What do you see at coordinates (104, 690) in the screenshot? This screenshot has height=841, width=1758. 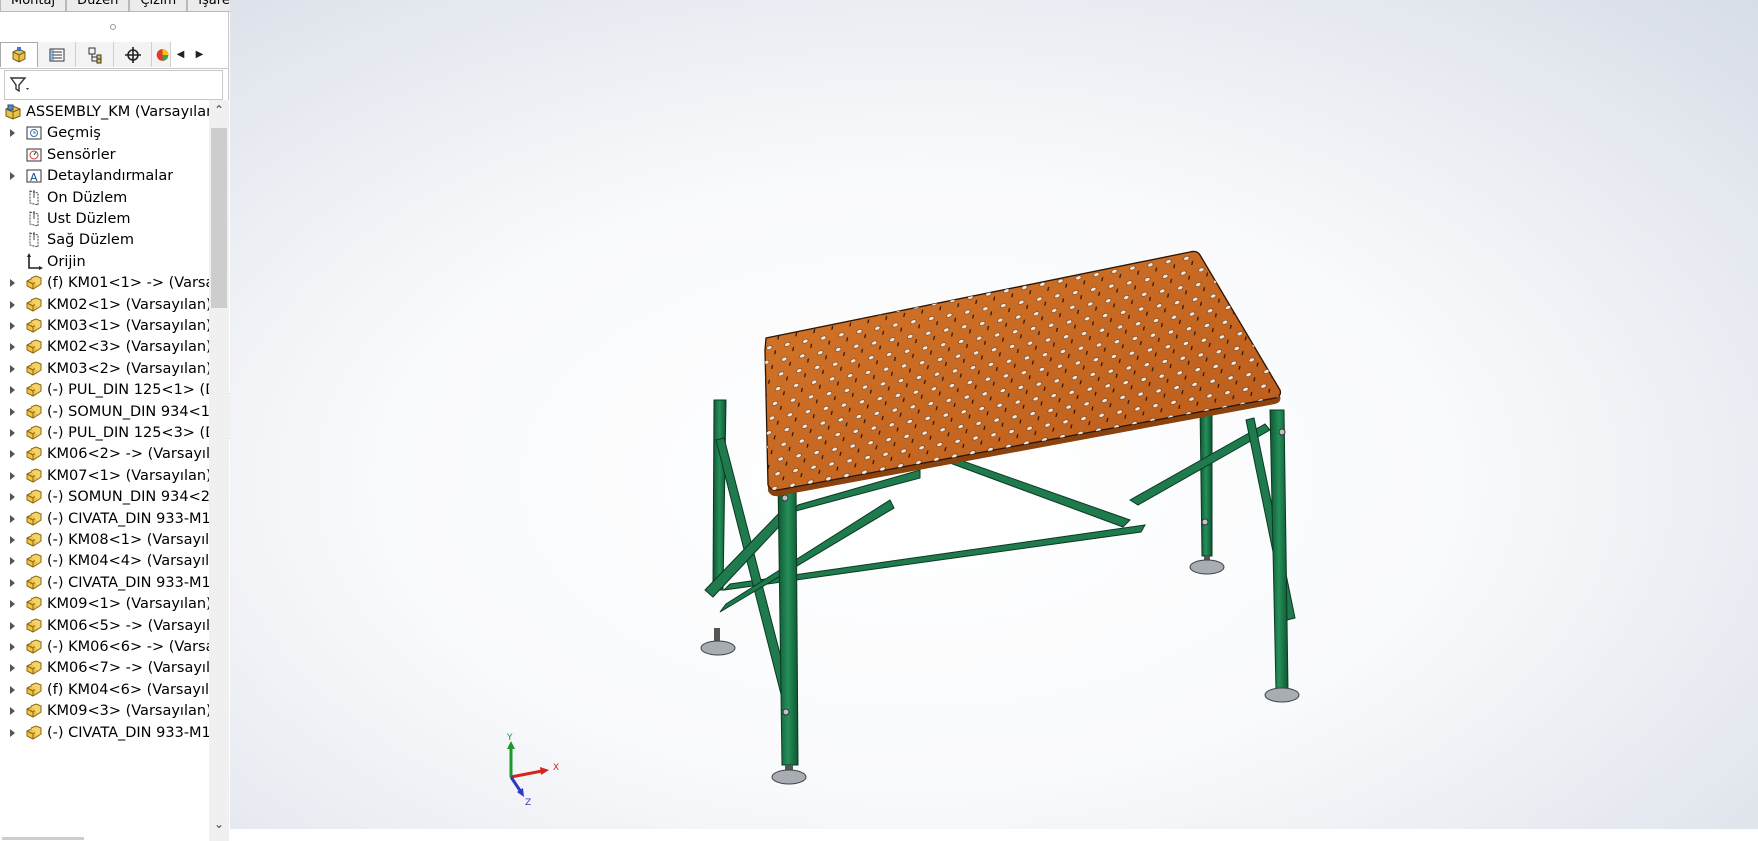 I see `tree-item: (f) KM04<6> (Varsayılar` at bounding box center [104, 690].